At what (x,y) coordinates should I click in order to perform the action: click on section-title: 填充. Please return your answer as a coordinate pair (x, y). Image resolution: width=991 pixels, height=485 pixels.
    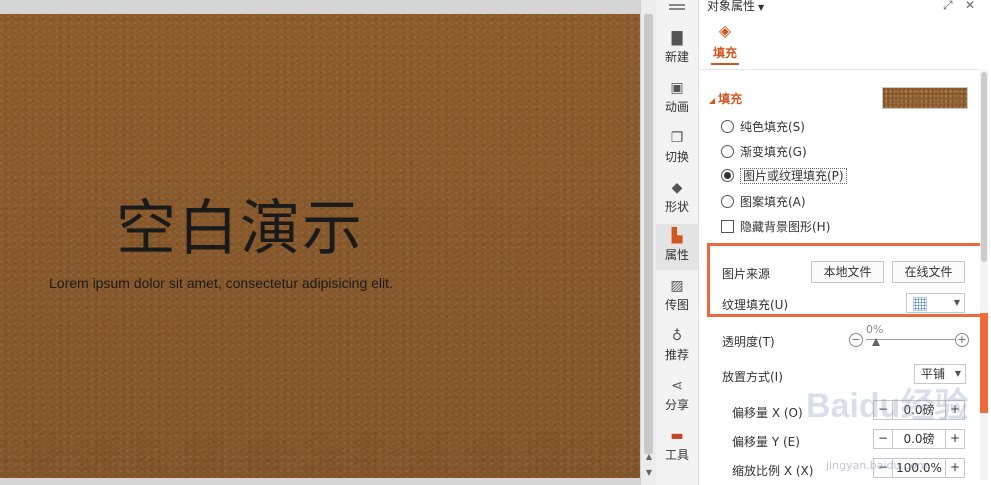
    Looking at the image, I should click on (730, 99).